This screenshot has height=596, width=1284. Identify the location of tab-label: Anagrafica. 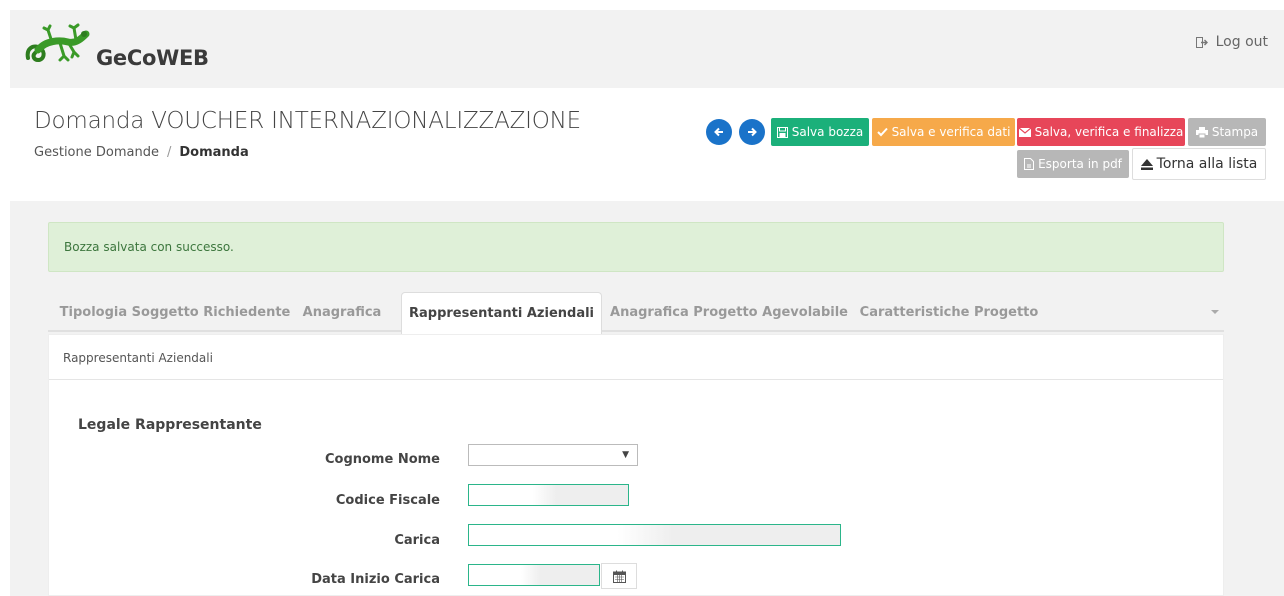
(342, 312).